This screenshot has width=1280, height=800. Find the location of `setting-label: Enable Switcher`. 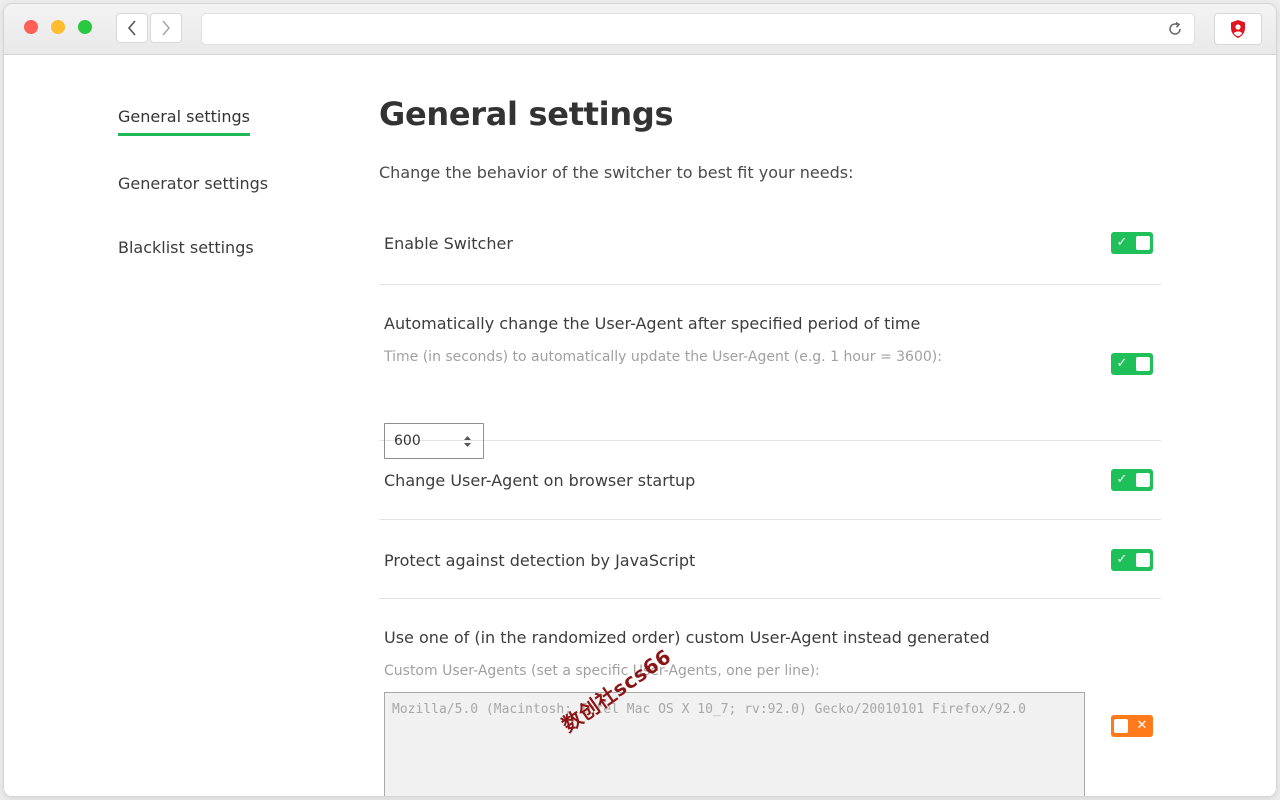

setting-label: Enable Switcher is located at coordinates (448, 243).